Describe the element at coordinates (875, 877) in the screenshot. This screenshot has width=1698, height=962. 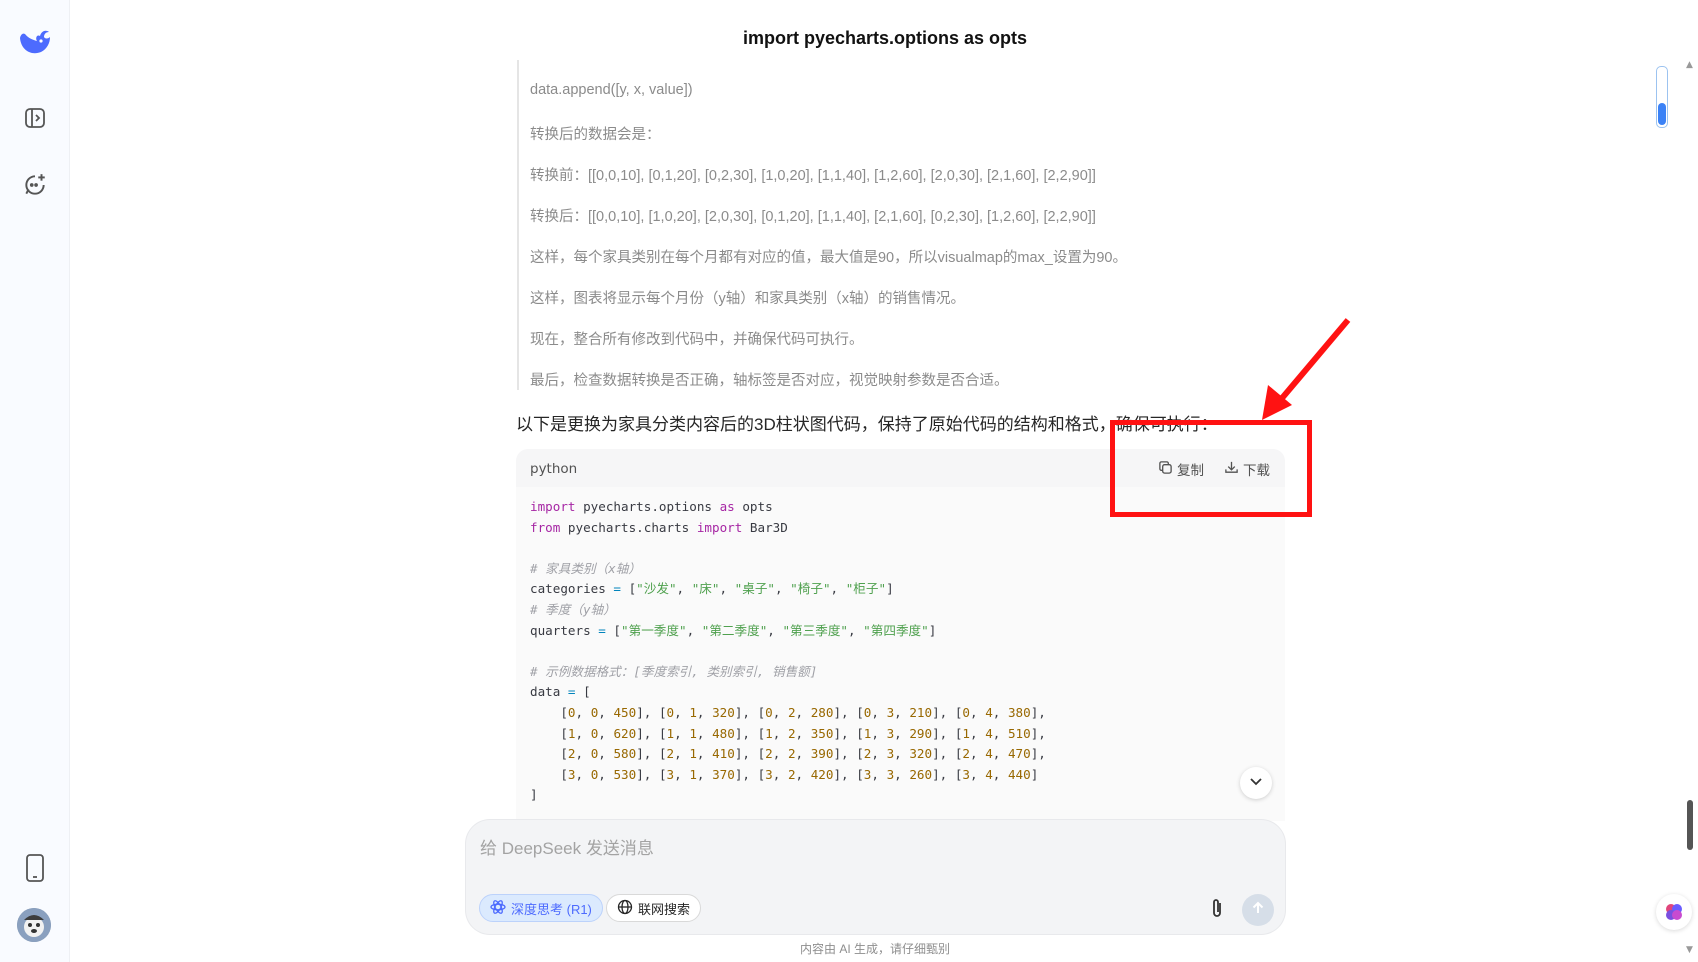
I see `message-composer: 给 DeepSeek 发送消息 深度思考 (R1) 联网搜索` at that location.